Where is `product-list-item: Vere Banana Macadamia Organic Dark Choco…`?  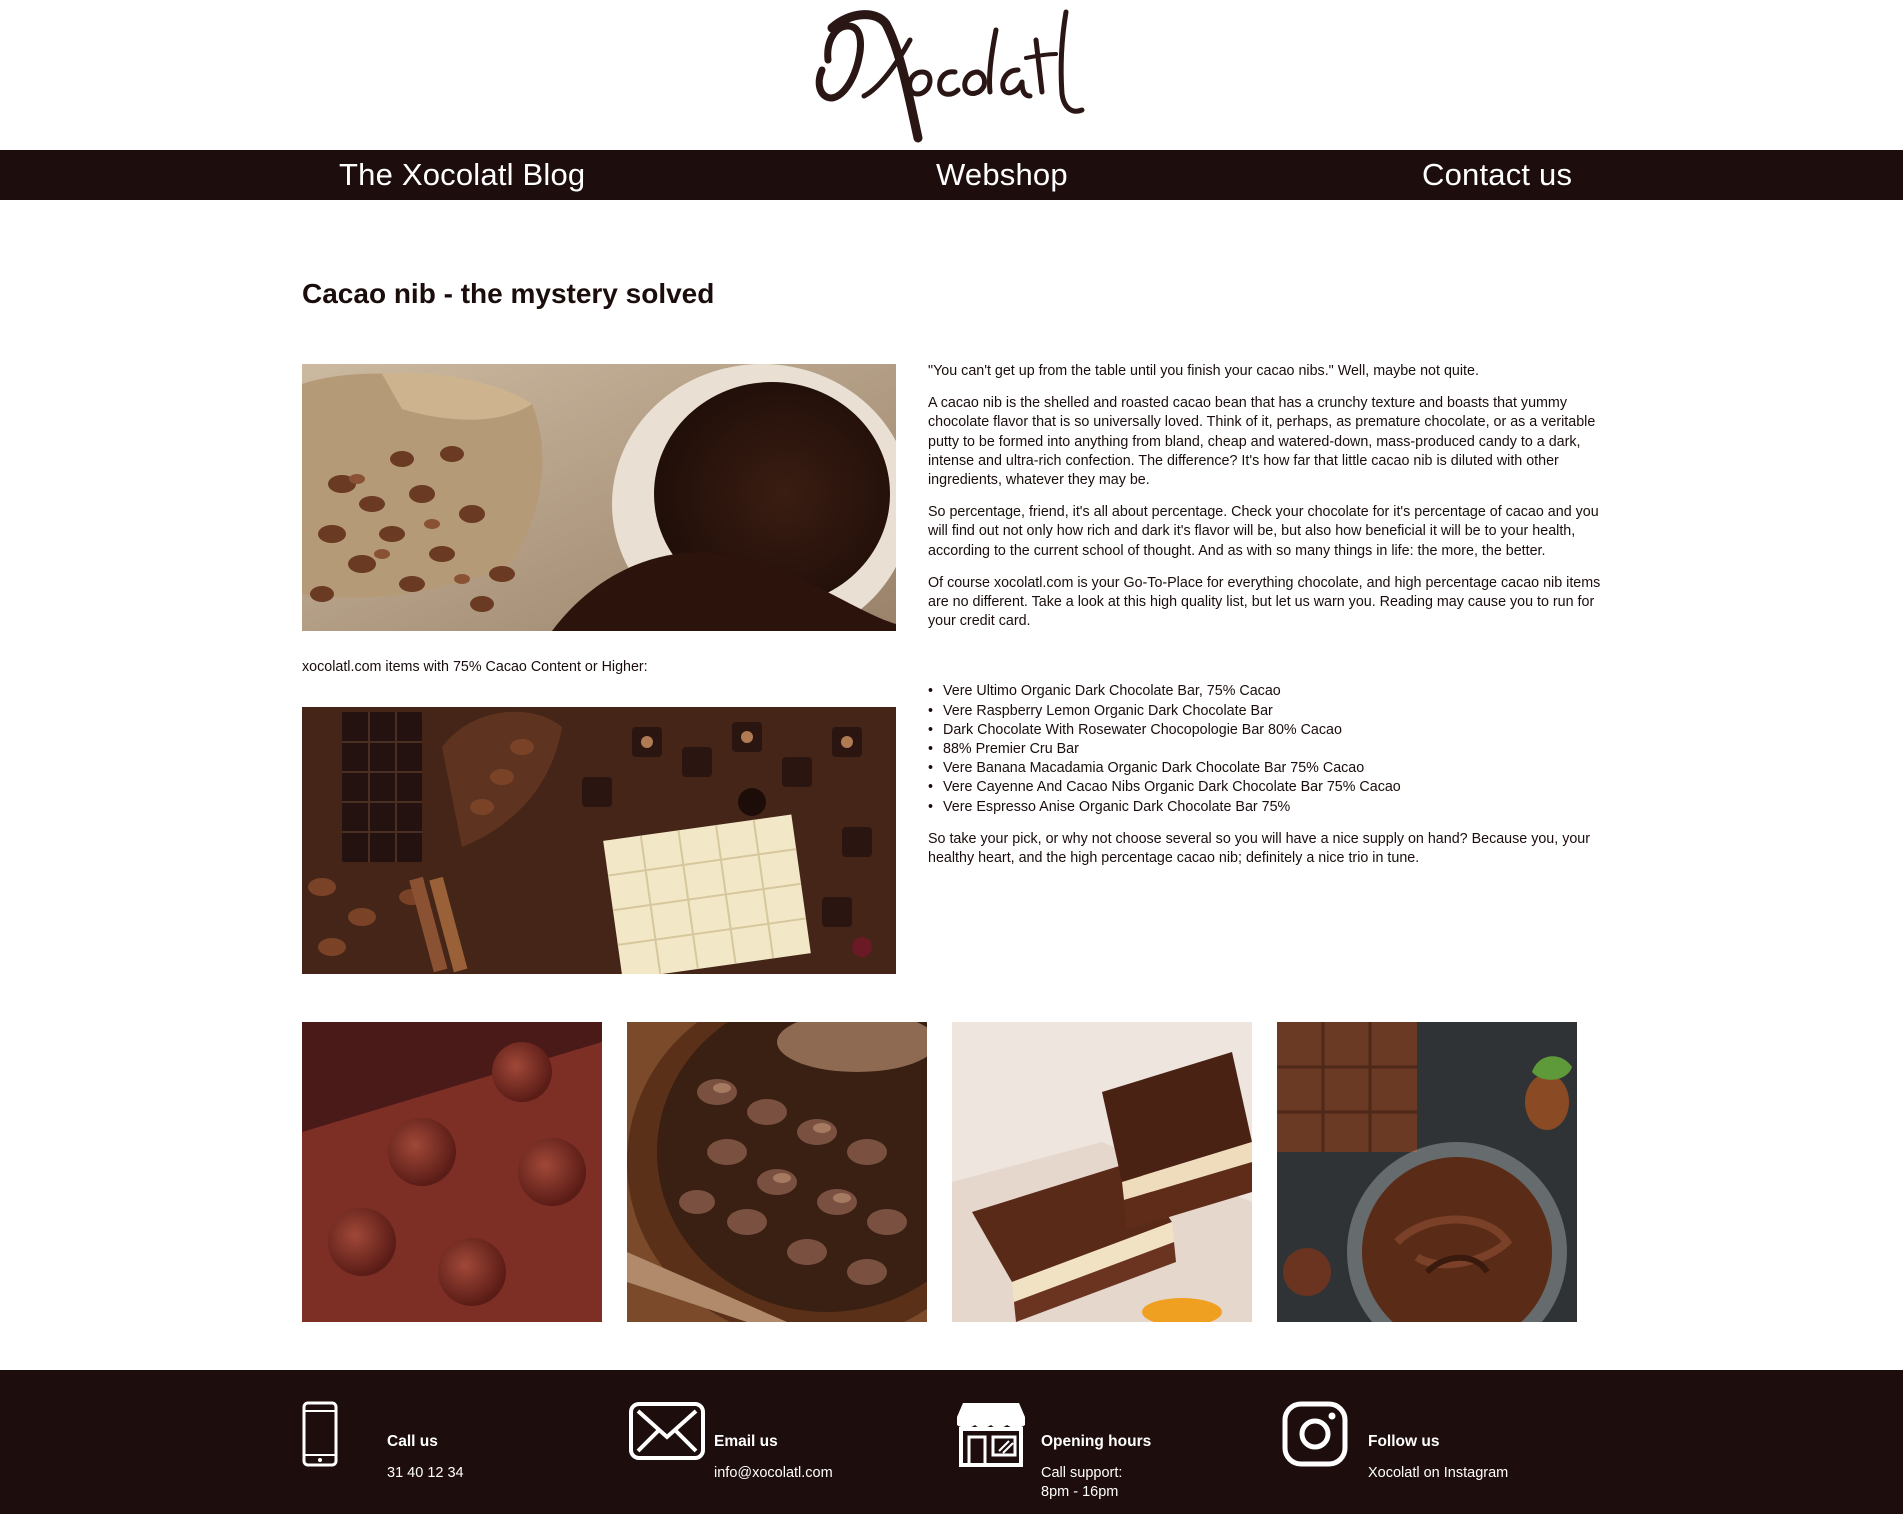
product-list-item: Vere Banana Macadamia Organic Dark Choco… is located at coordinates (1266, 768).